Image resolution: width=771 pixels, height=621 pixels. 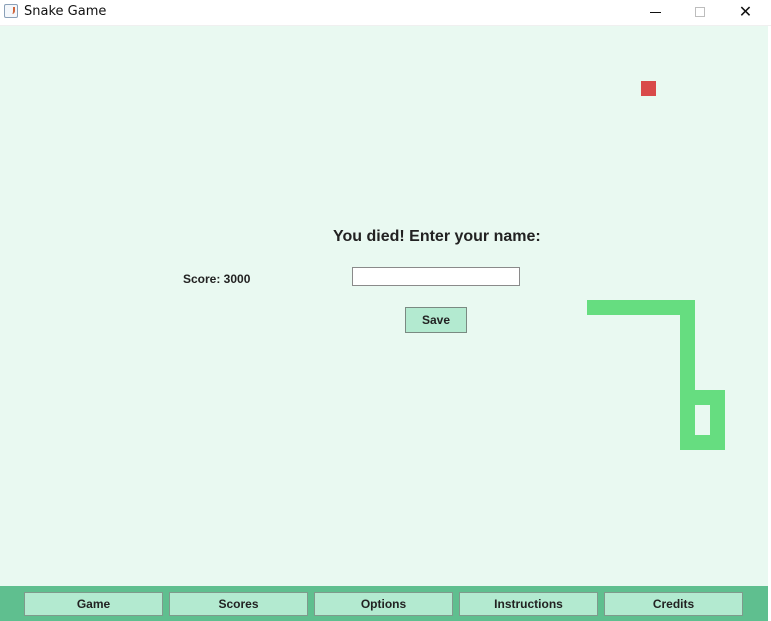 I want to click on nav-scores-button: Scores, so click(x=238, y=604).